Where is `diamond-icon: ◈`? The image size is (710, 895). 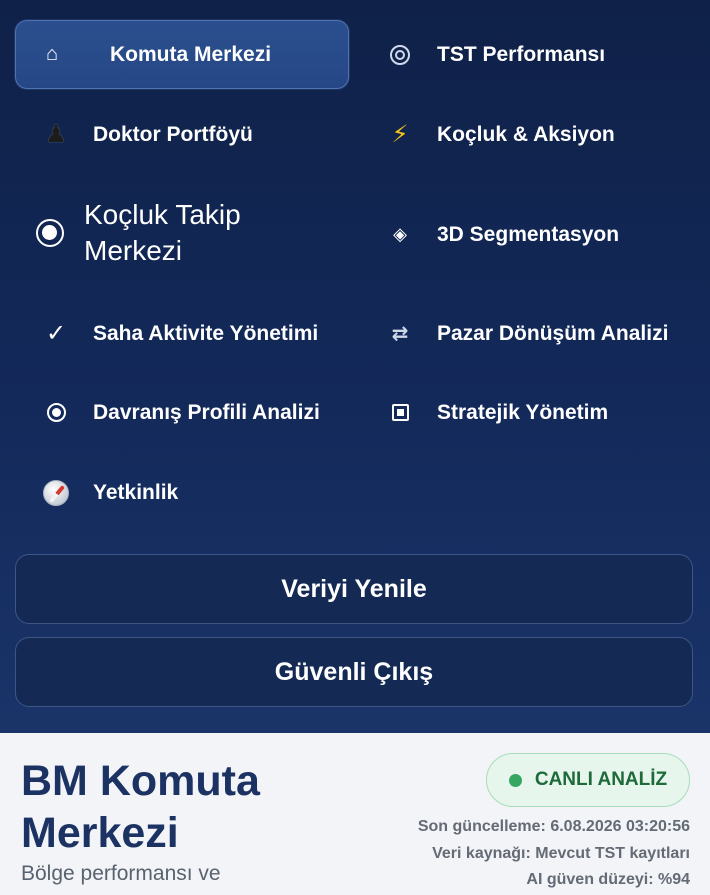 diamond-icon: ◈ is located at coordinates (400, 234).